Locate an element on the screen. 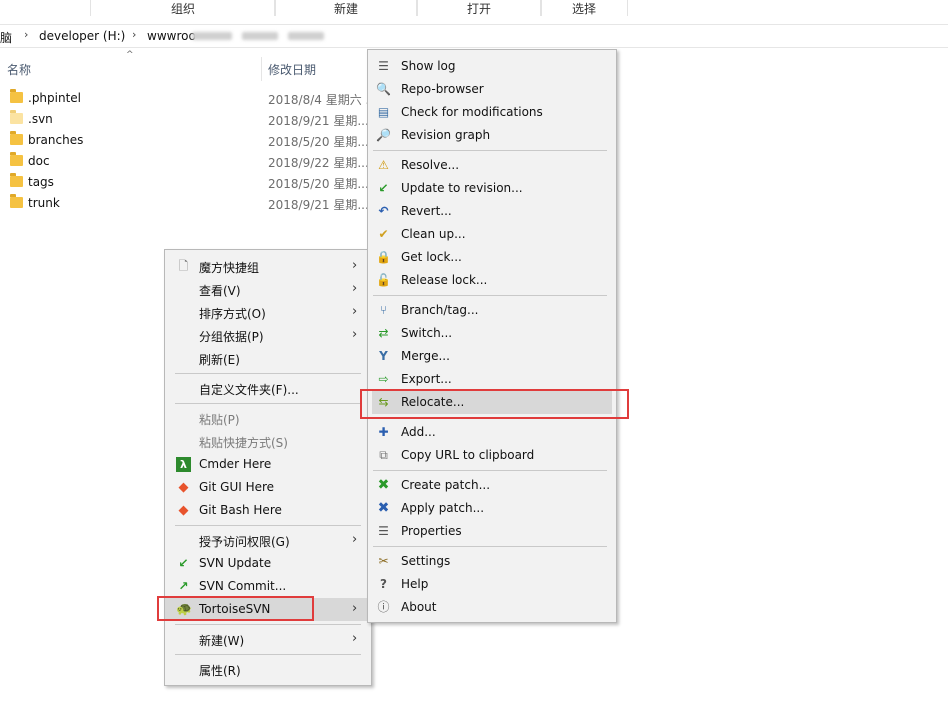  menu-item-label: 授予访问权限(G) is located at coordinates (244, 542).